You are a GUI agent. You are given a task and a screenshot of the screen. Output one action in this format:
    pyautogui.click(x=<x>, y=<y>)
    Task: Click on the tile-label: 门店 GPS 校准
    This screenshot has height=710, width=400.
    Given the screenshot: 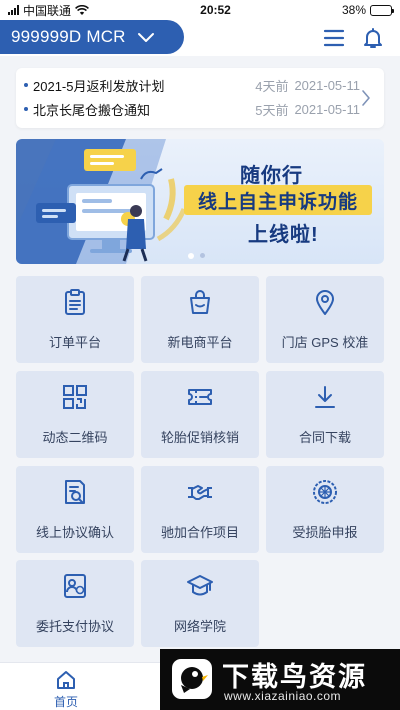 What is the action you would take?
    pyautogui.click(x=325, y=342)
    